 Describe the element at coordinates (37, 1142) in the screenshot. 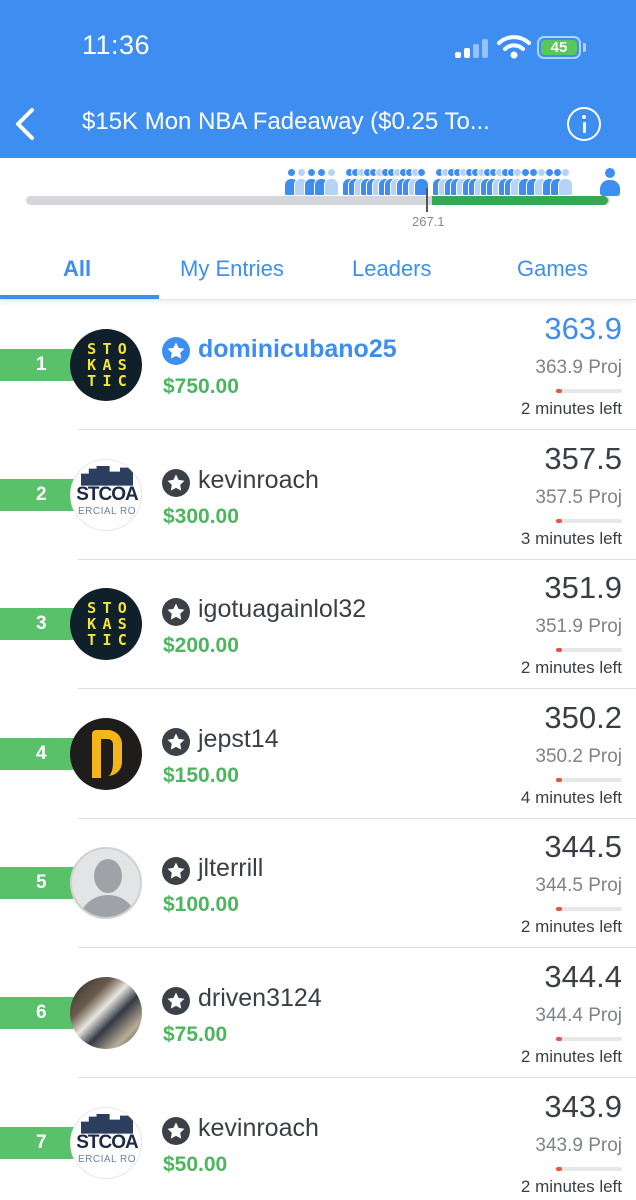

I see `rank-badge: 7` at that location.